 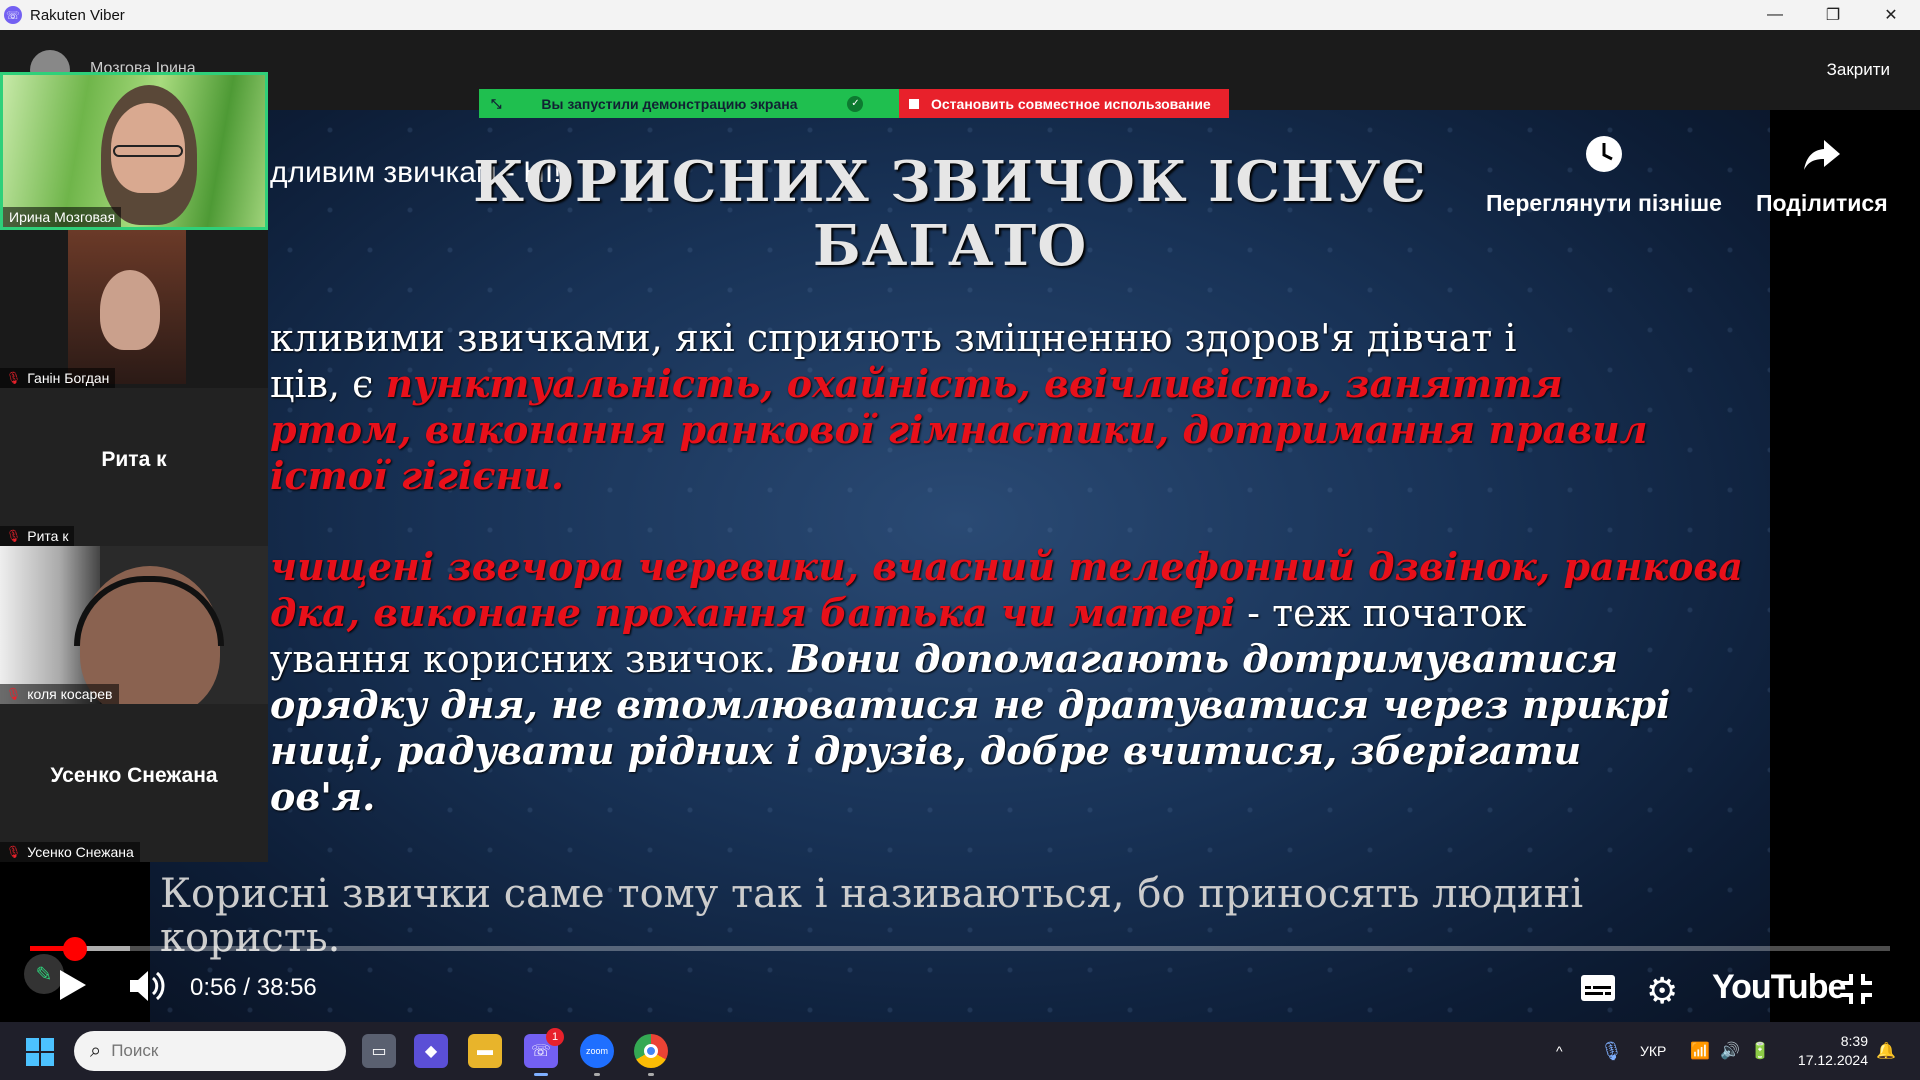 I want to click on participant-name: Ганін Богдан, so click(x=68, y=378).